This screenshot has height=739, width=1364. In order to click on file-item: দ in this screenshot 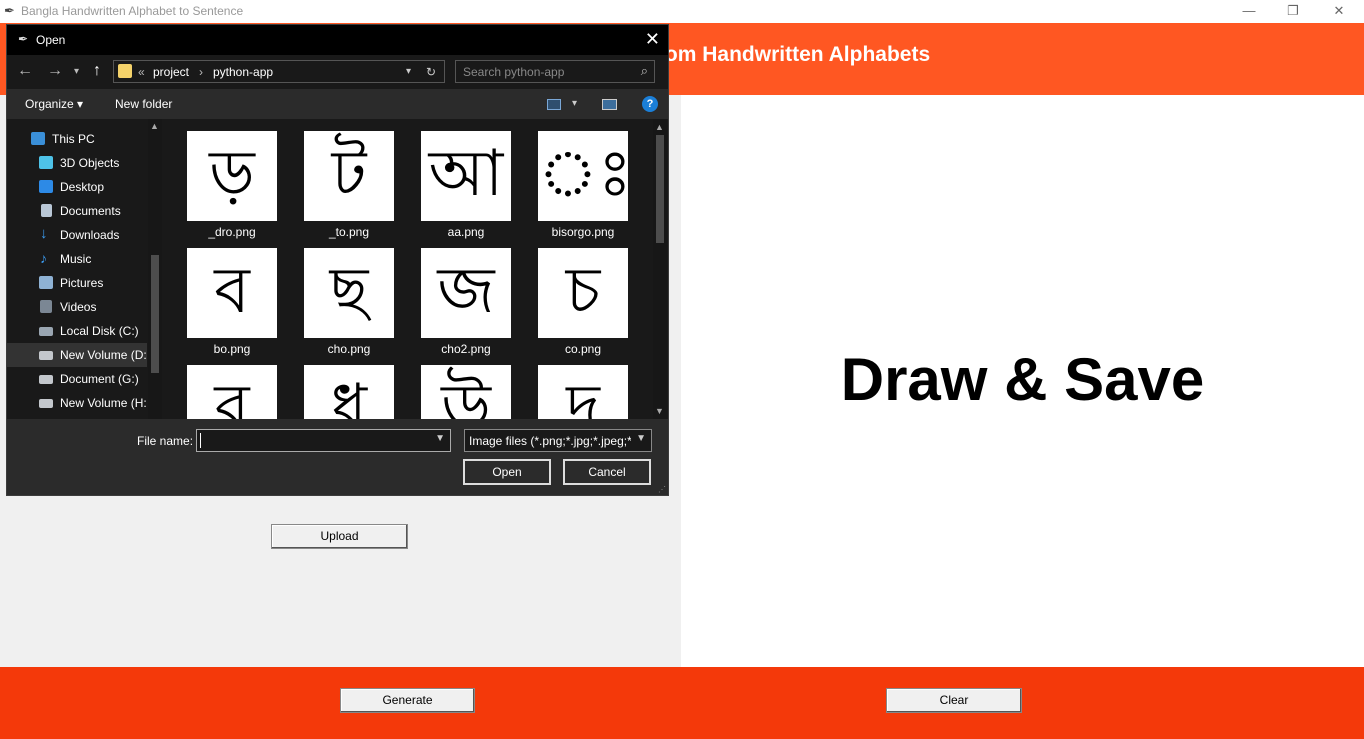, I will do `click(578, 392)`.